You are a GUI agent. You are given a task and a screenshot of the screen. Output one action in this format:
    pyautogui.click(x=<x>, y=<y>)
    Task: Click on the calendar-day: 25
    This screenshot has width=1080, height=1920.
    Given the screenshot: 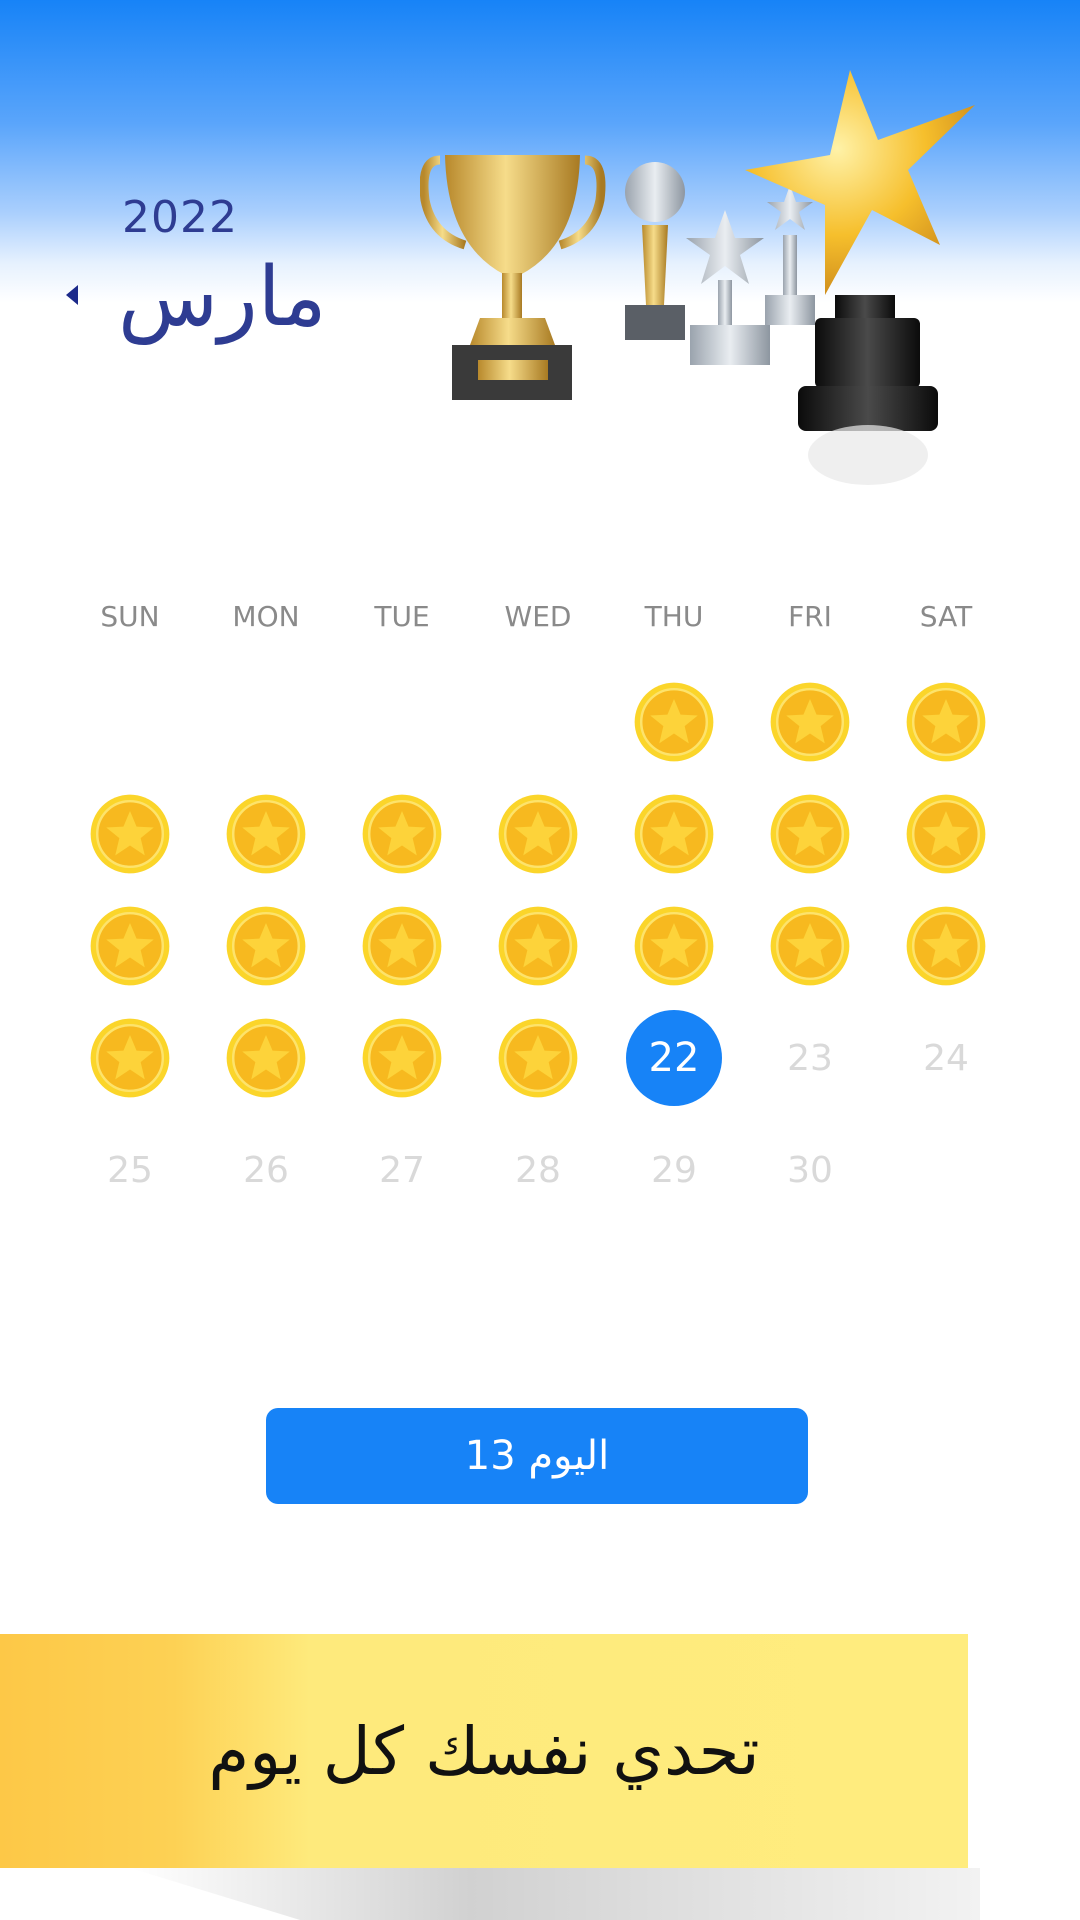 What is the action you would take?
    pyautogui.click(x=130, y=1170)
    